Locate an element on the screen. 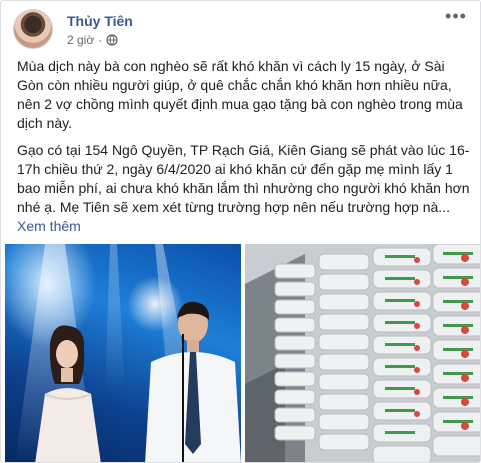  see-more-link: Xem thêm is located at coordinates (49, 226).